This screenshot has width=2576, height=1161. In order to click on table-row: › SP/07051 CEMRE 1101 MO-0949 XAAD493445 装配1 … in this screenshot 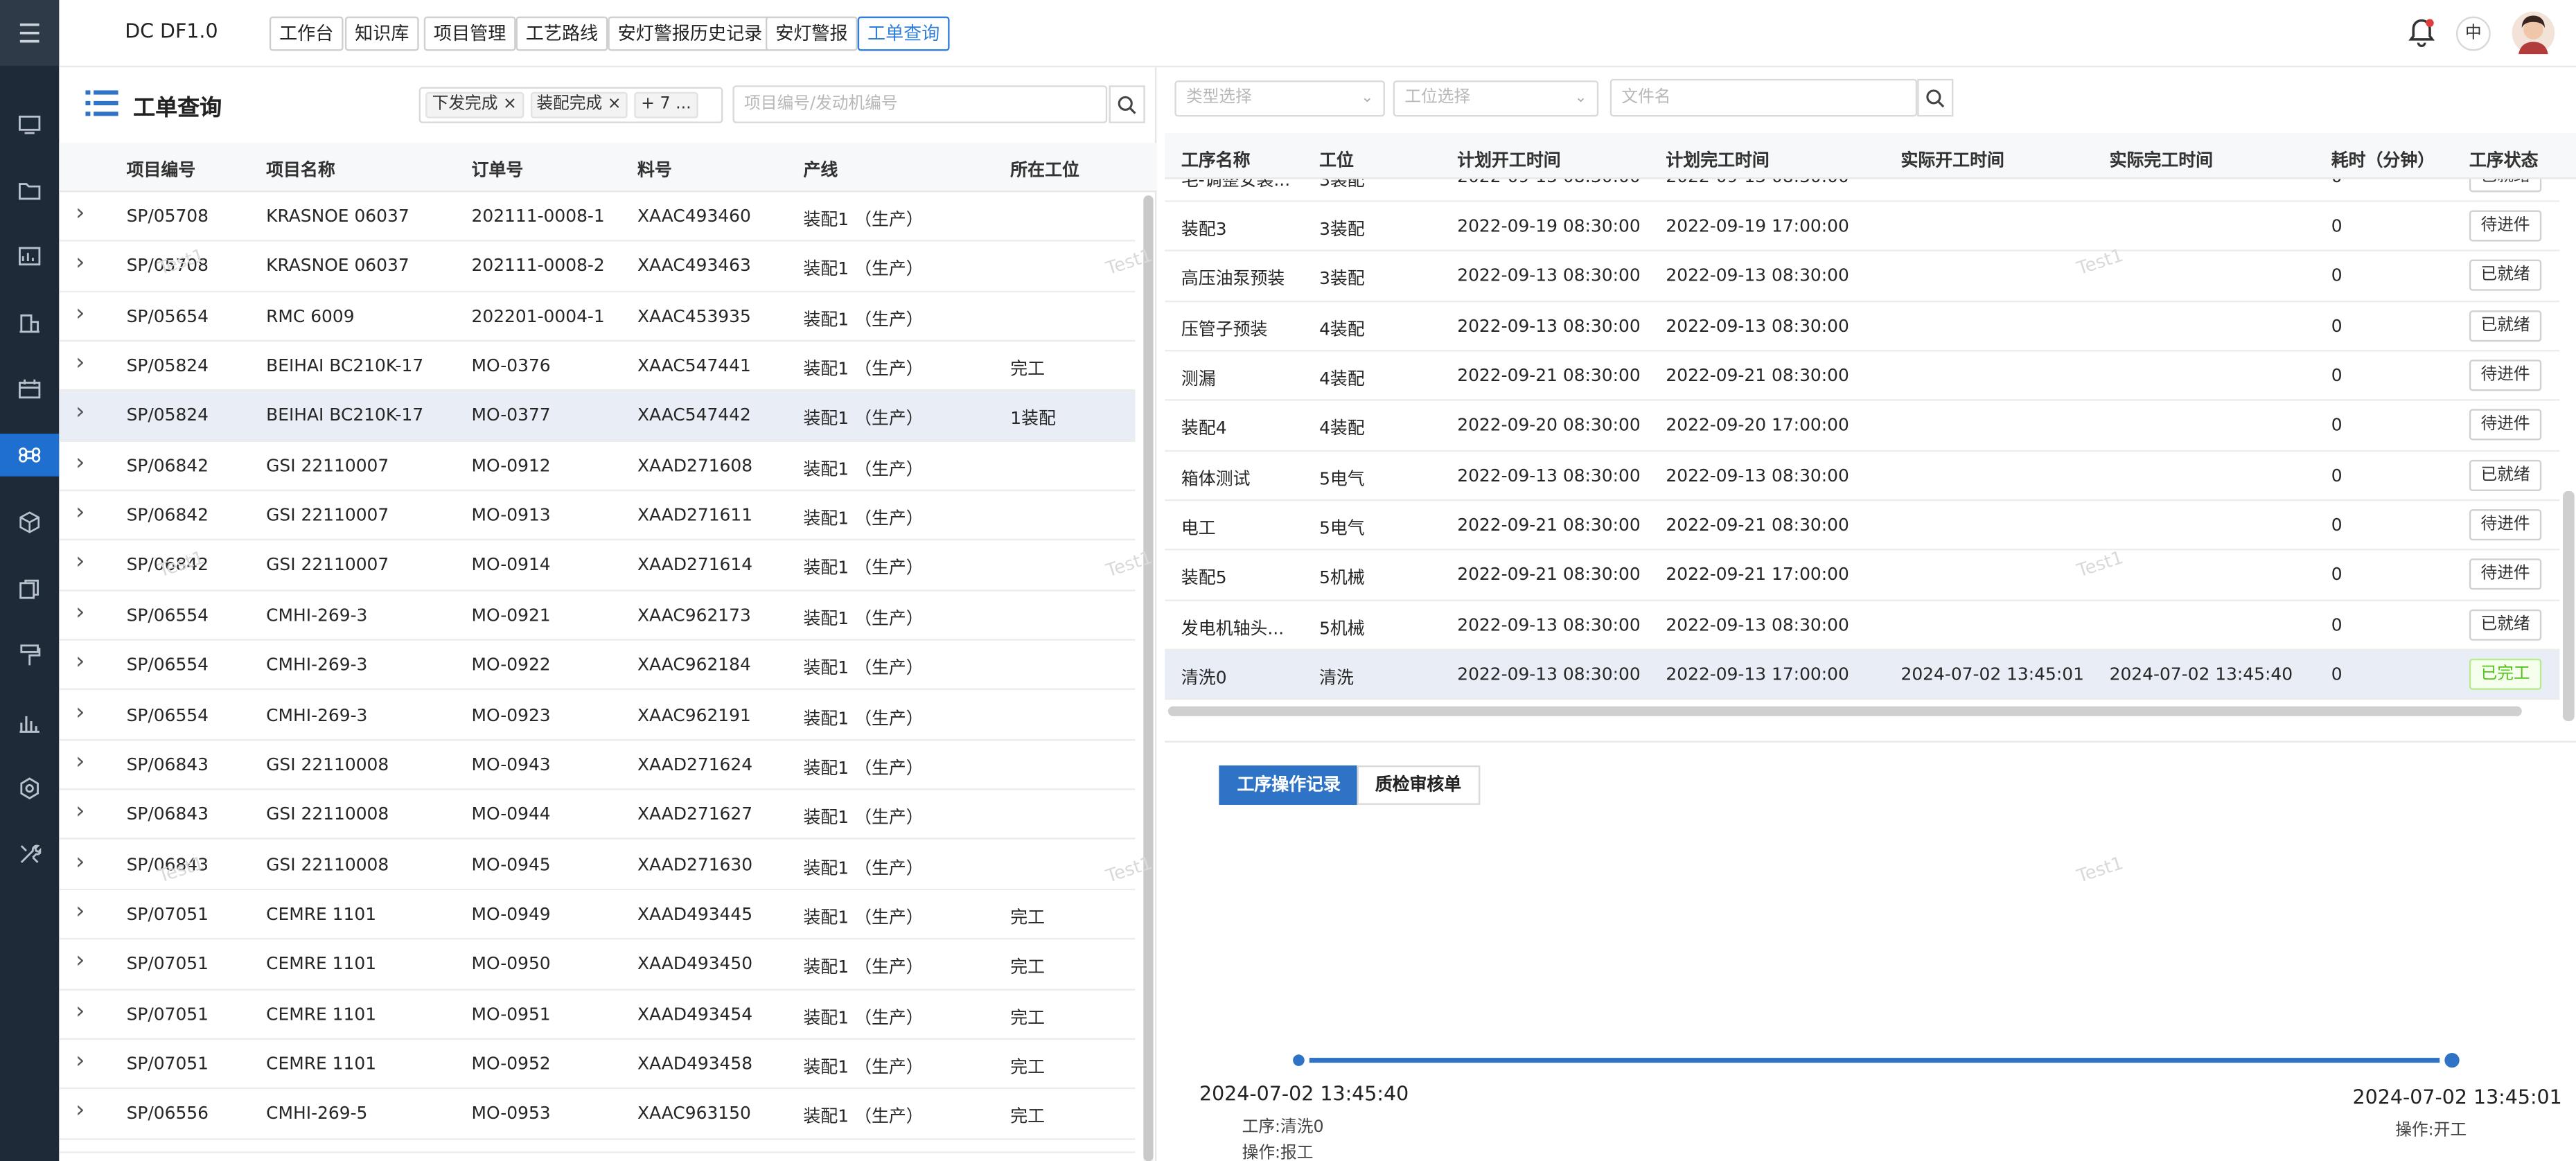, I will do `click(597, 915)`.